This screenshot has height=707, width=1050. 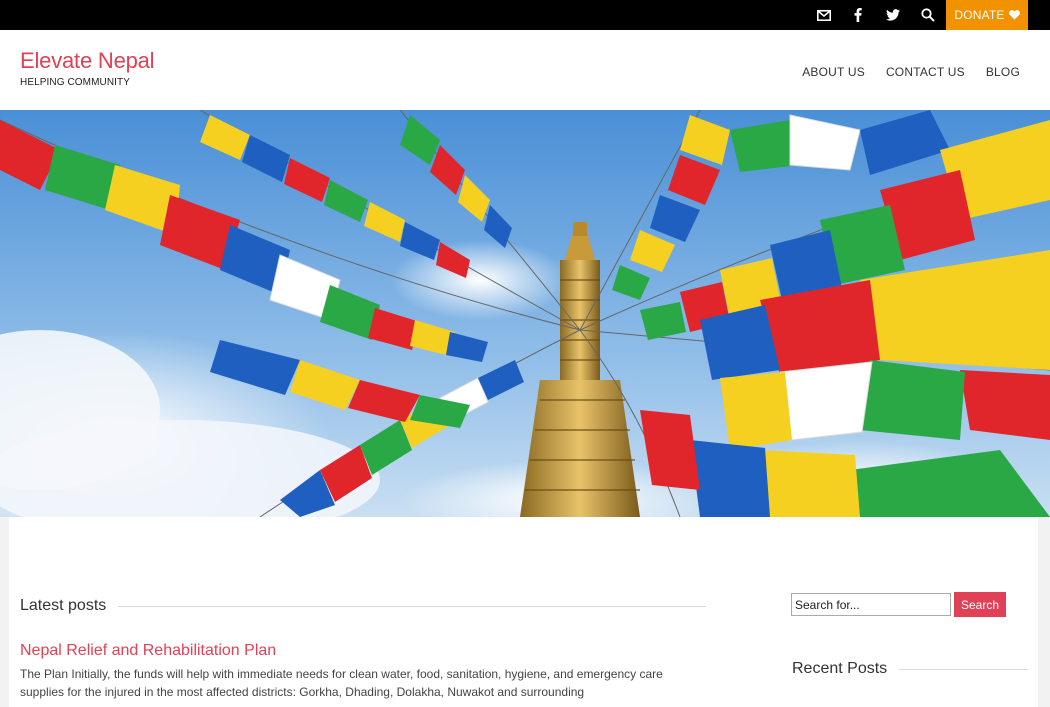 What do you see at coordinates (824, 15) in the screenshot?
I see `mail-icon` at bounding box center [824, 15].